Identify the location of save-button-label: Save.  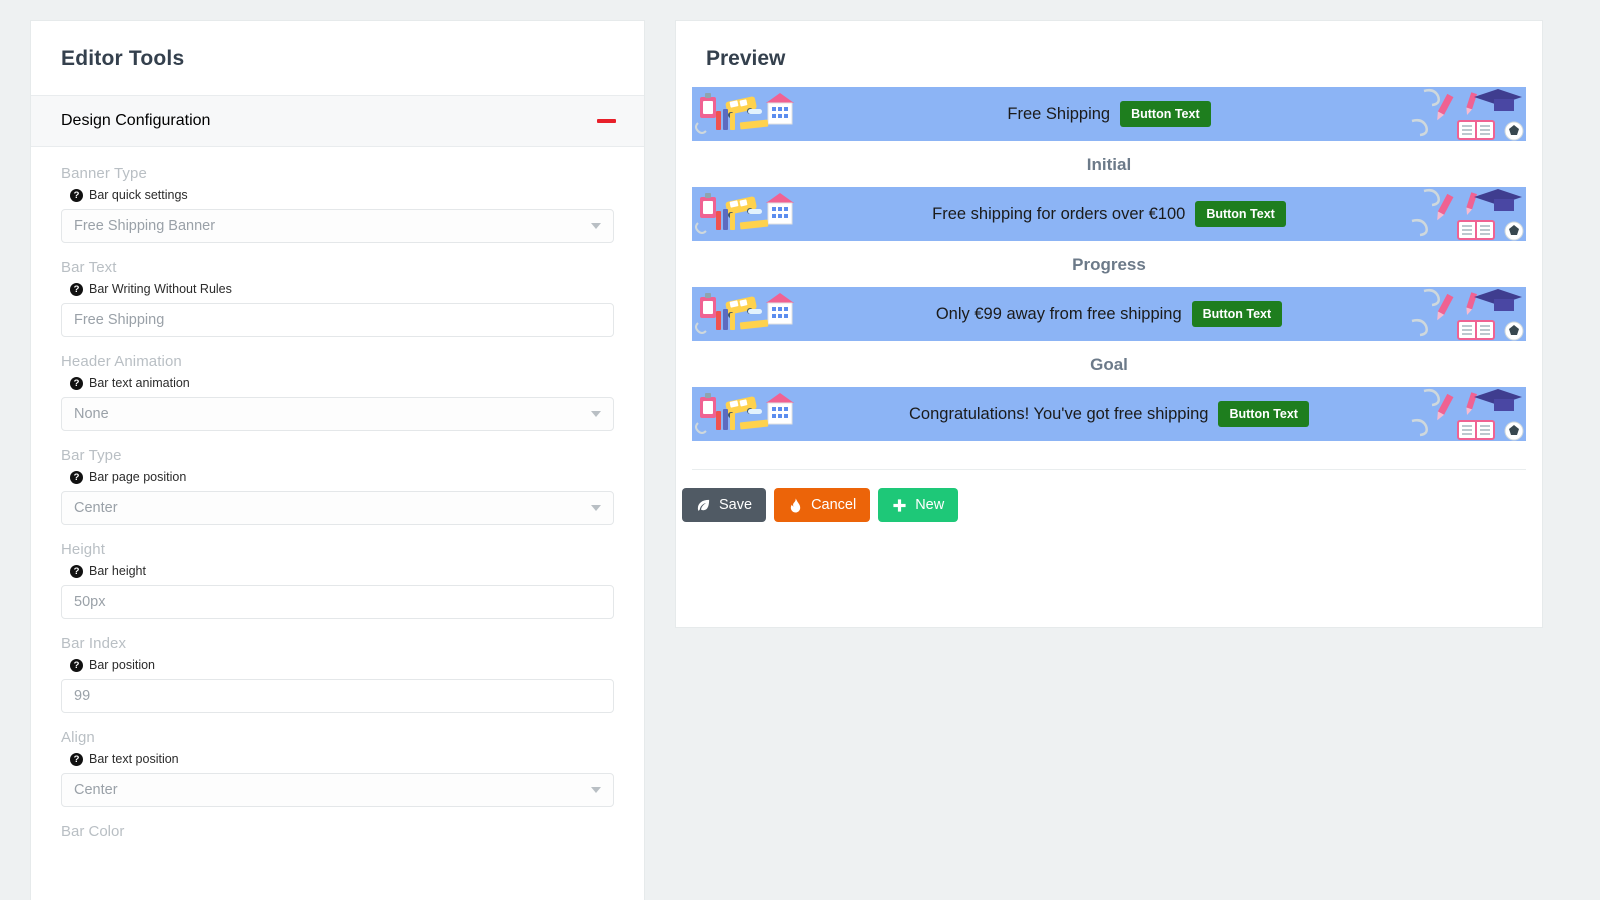
(736, 505).